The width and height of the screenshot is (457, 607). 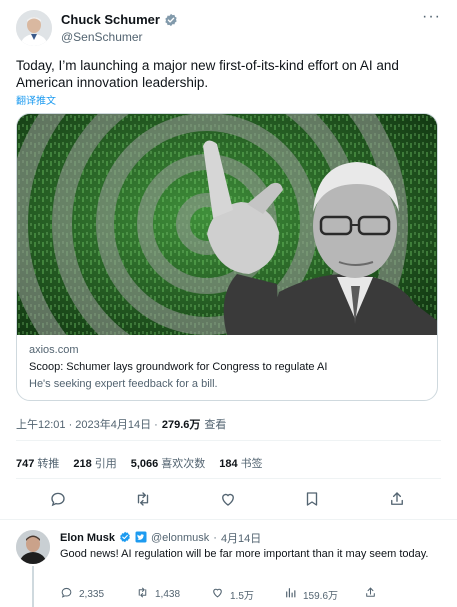 I want to click on reply-thread-line, so click(x=33, y=586).